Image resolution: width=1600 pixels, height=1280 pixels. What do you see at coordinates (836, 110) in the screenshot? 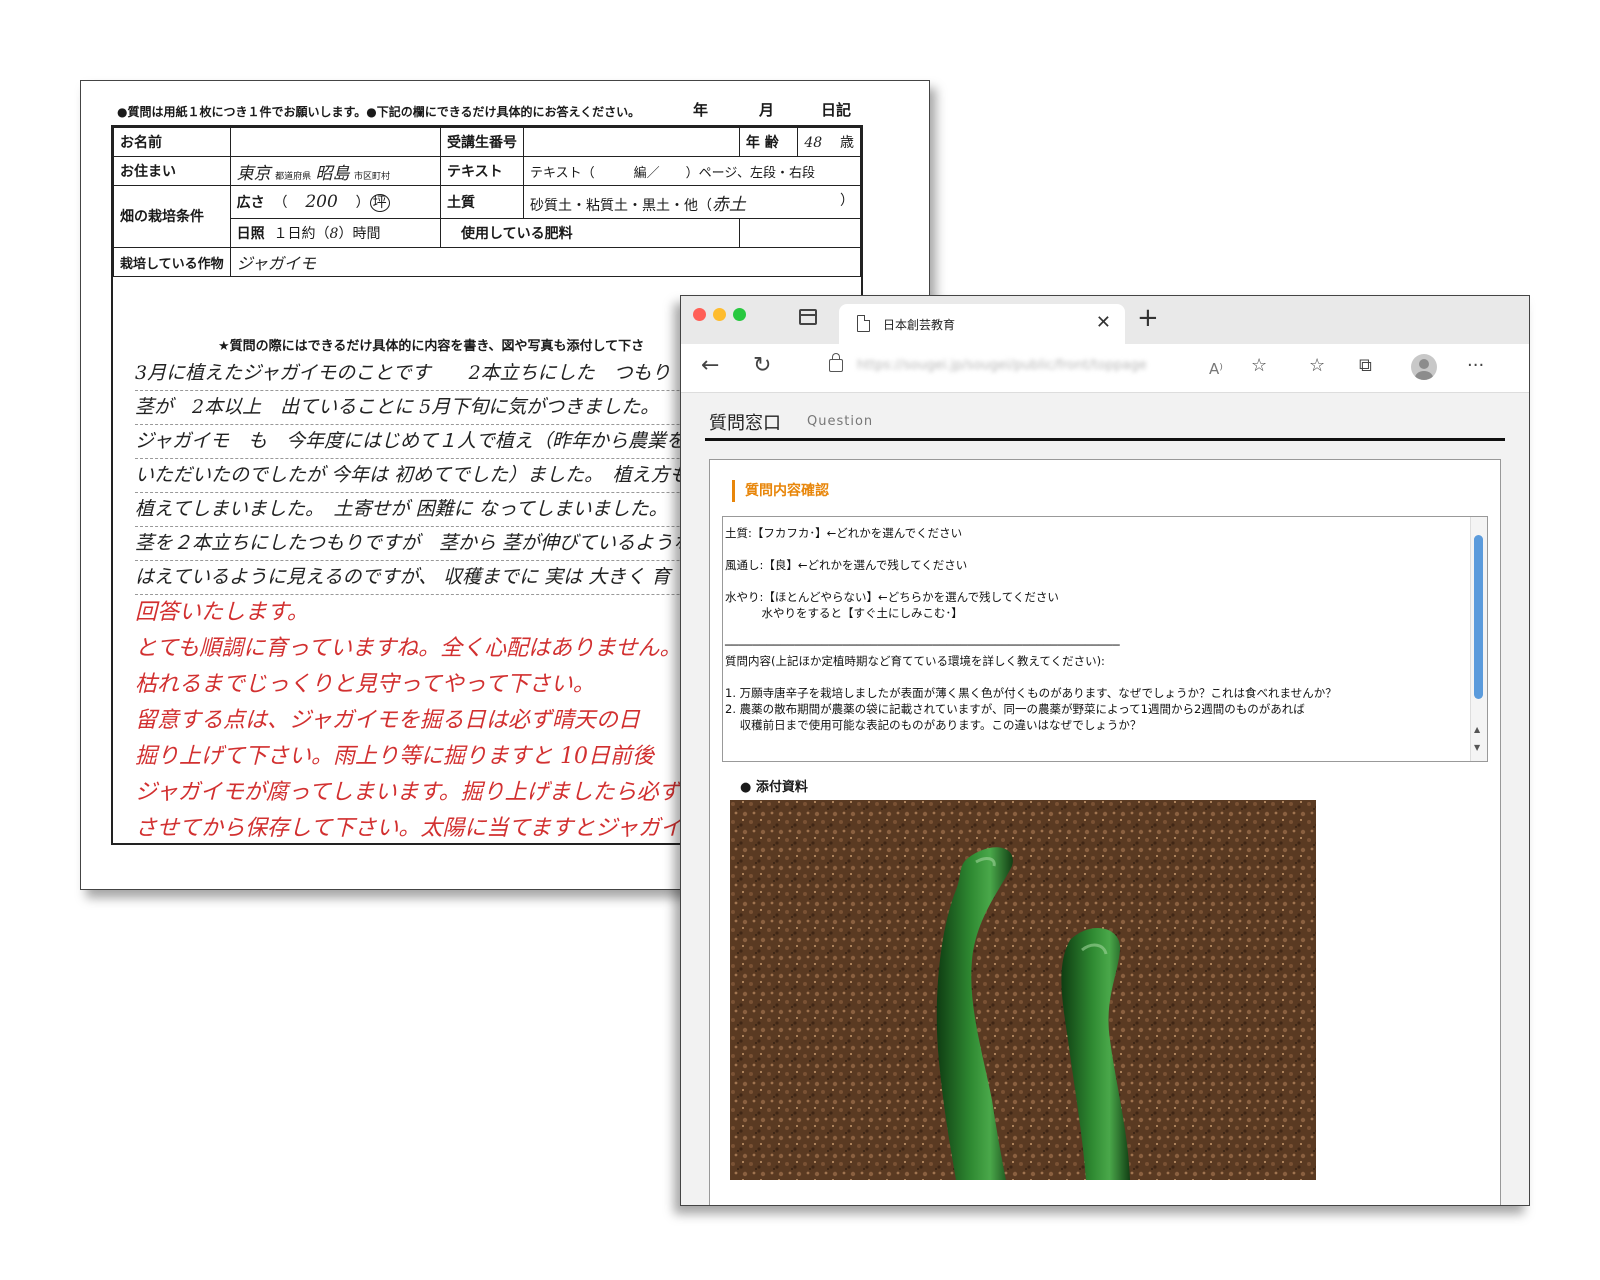
I see `date-day-label: 日記` at bounding box center [836, 110].